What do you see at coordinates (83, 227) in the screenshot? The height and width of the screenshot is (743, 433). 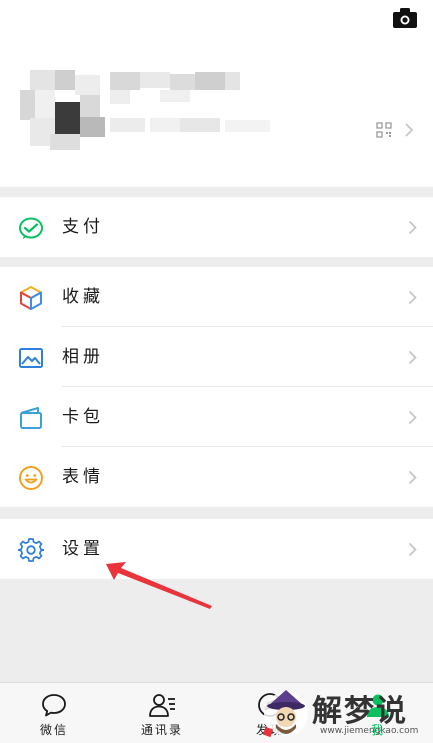 I see `menu-item-label: 支付` at bounding box center [83, 227].